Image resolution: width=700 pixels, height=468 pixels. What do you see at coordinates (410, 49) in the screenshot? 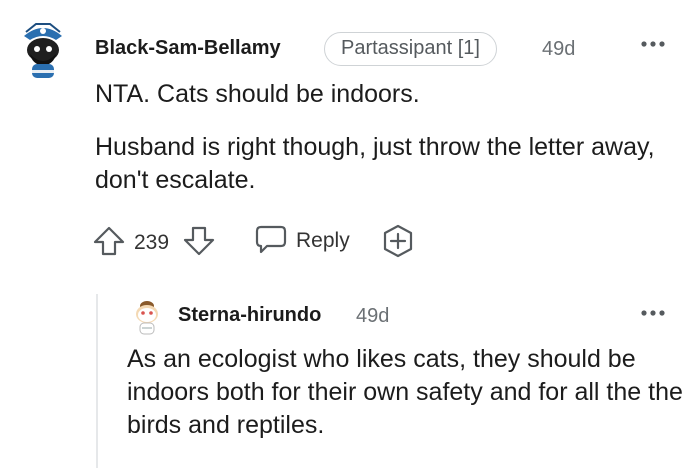
I see `user-flair-badge: Partassipant [1]` at bounding box center [410, 49].